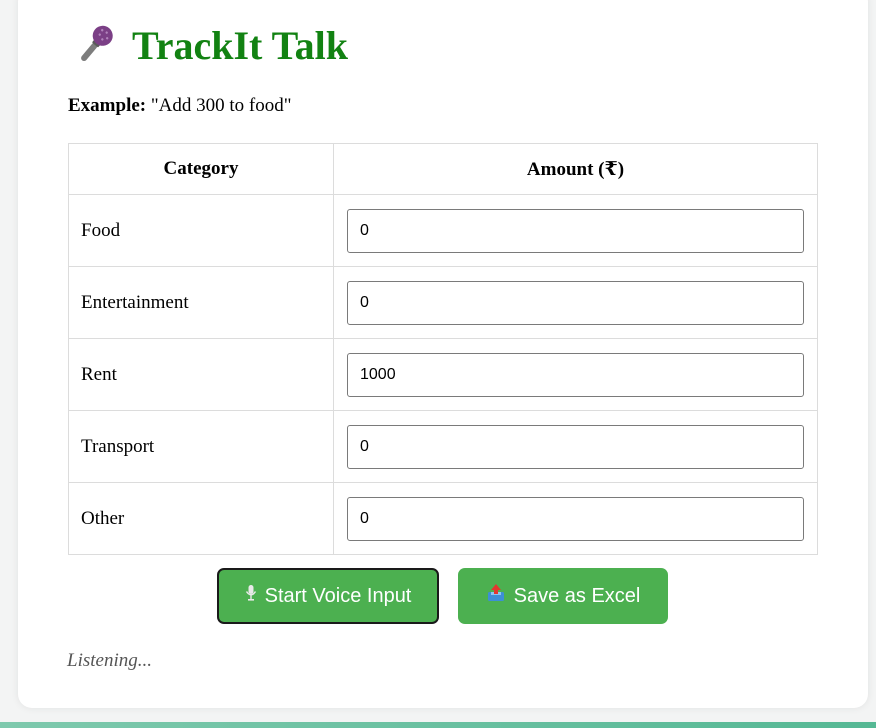 Image resolution: width=876 pixels, height=728 pixels. What do you see at coordinates (201, 518) in the screenshot?
I see `category-other: Other` at bounding box center [201, 518].